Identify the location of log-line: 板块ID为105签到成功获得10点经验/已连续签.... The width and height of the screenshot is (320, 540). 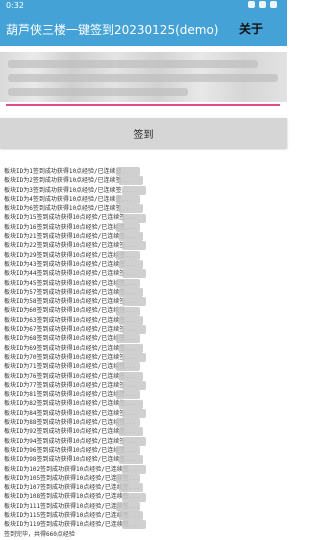
(72, 478).